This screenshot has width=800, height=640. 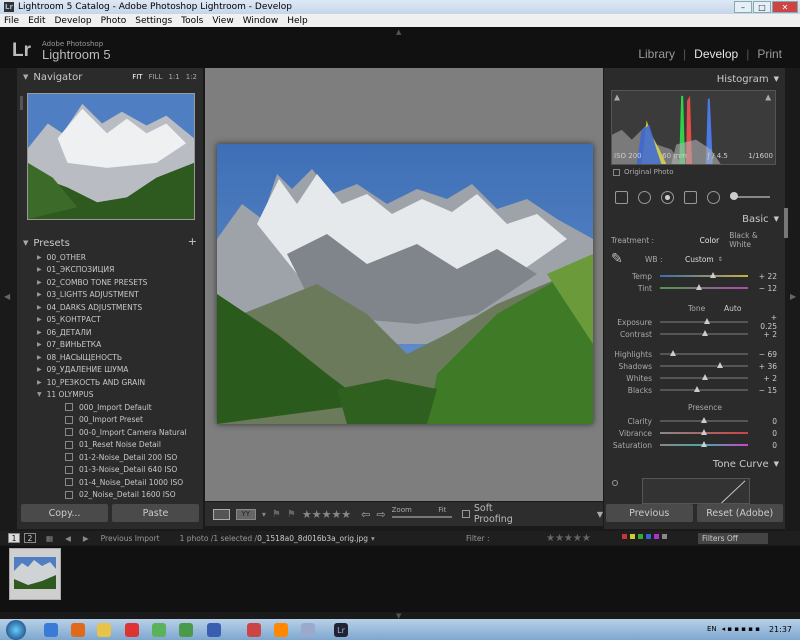 What do you see at coordinates (110, 432) in the screenshot?
I see `preset-item: 00-0_Import Camera Natural` at bounding box center [110, 432].